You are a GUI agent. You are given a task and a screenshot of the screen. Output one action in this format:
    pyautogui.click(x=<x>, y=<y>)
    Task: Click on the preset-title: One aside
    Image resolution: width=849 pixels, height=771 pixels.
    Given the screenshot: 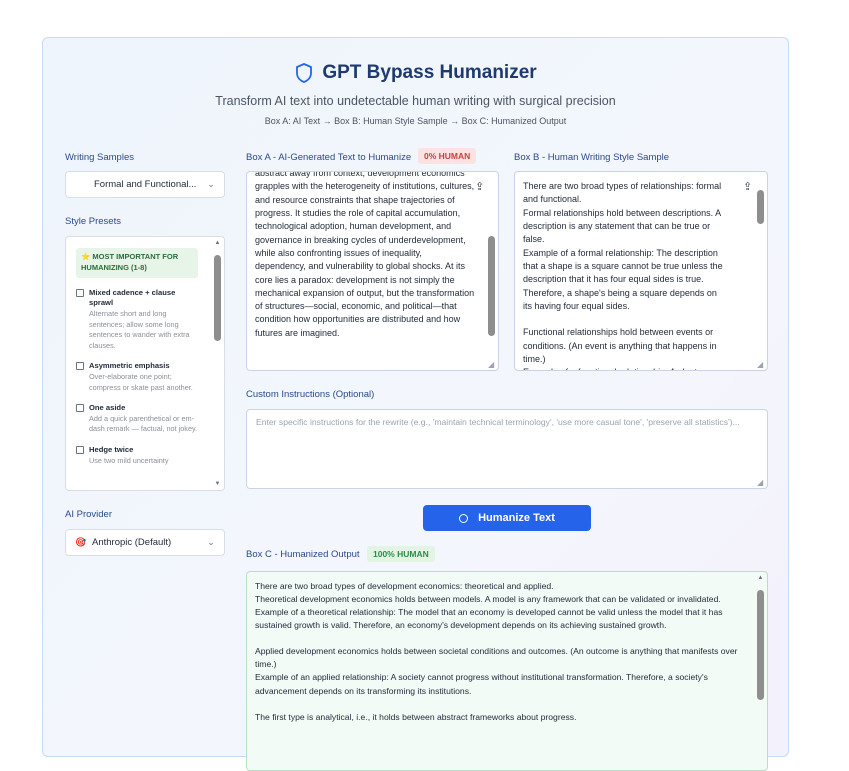 What is the action you would take?
    pyautogui.click(x=107, y=408)
    